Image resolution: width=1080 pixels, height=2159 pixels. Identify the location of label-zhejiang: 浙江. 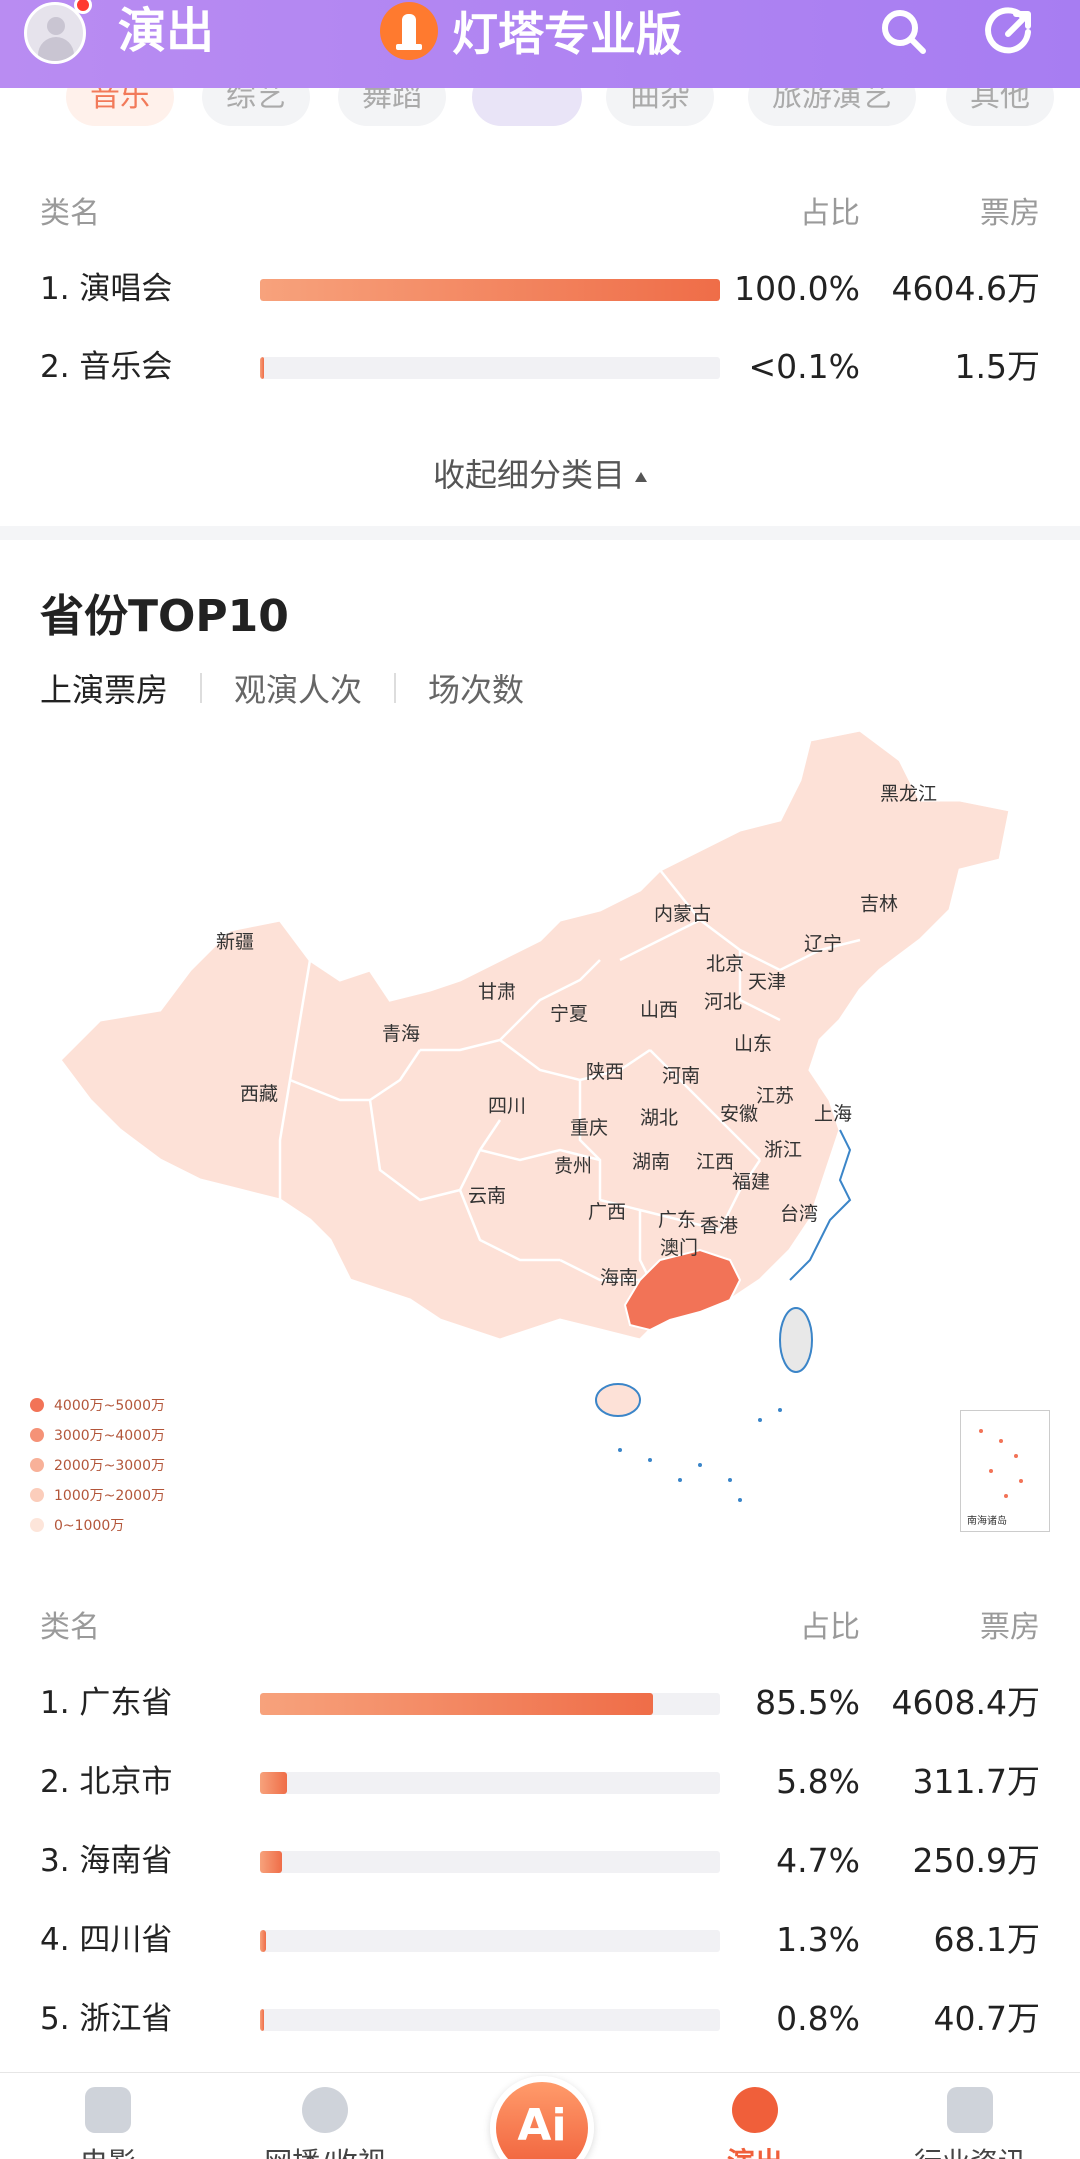
(783, 1150).